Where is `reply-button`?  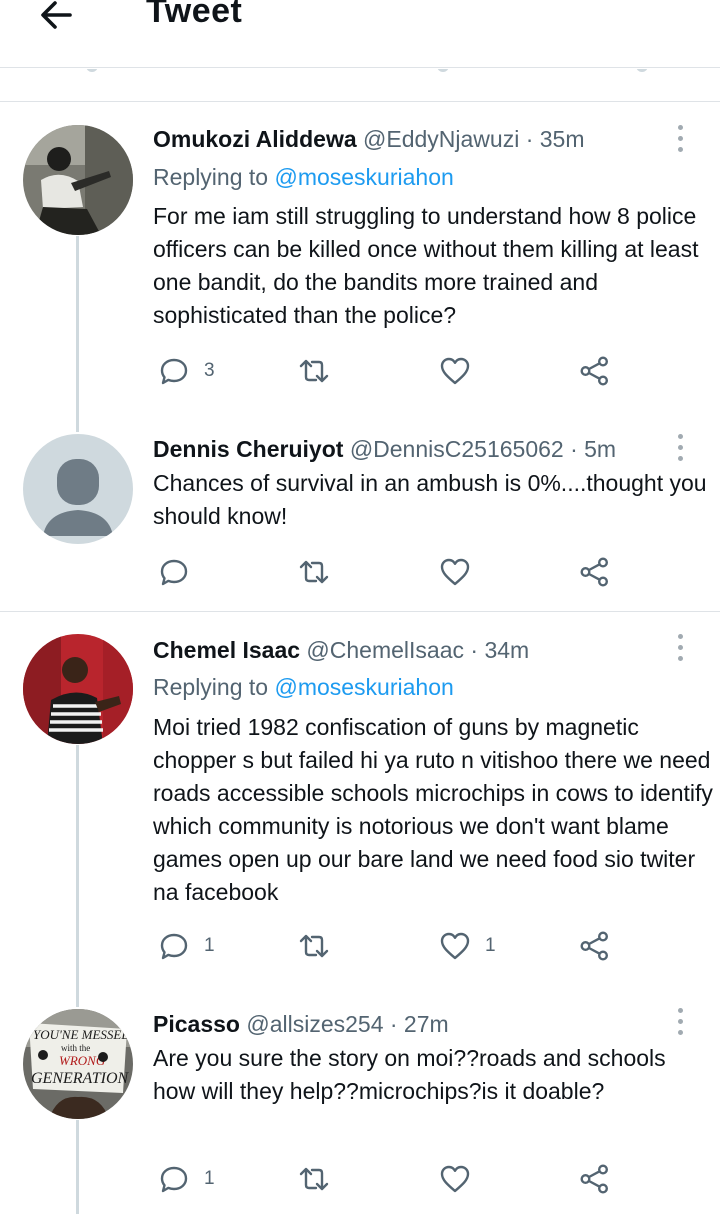 reply-button is located at coordinates (181, 572).